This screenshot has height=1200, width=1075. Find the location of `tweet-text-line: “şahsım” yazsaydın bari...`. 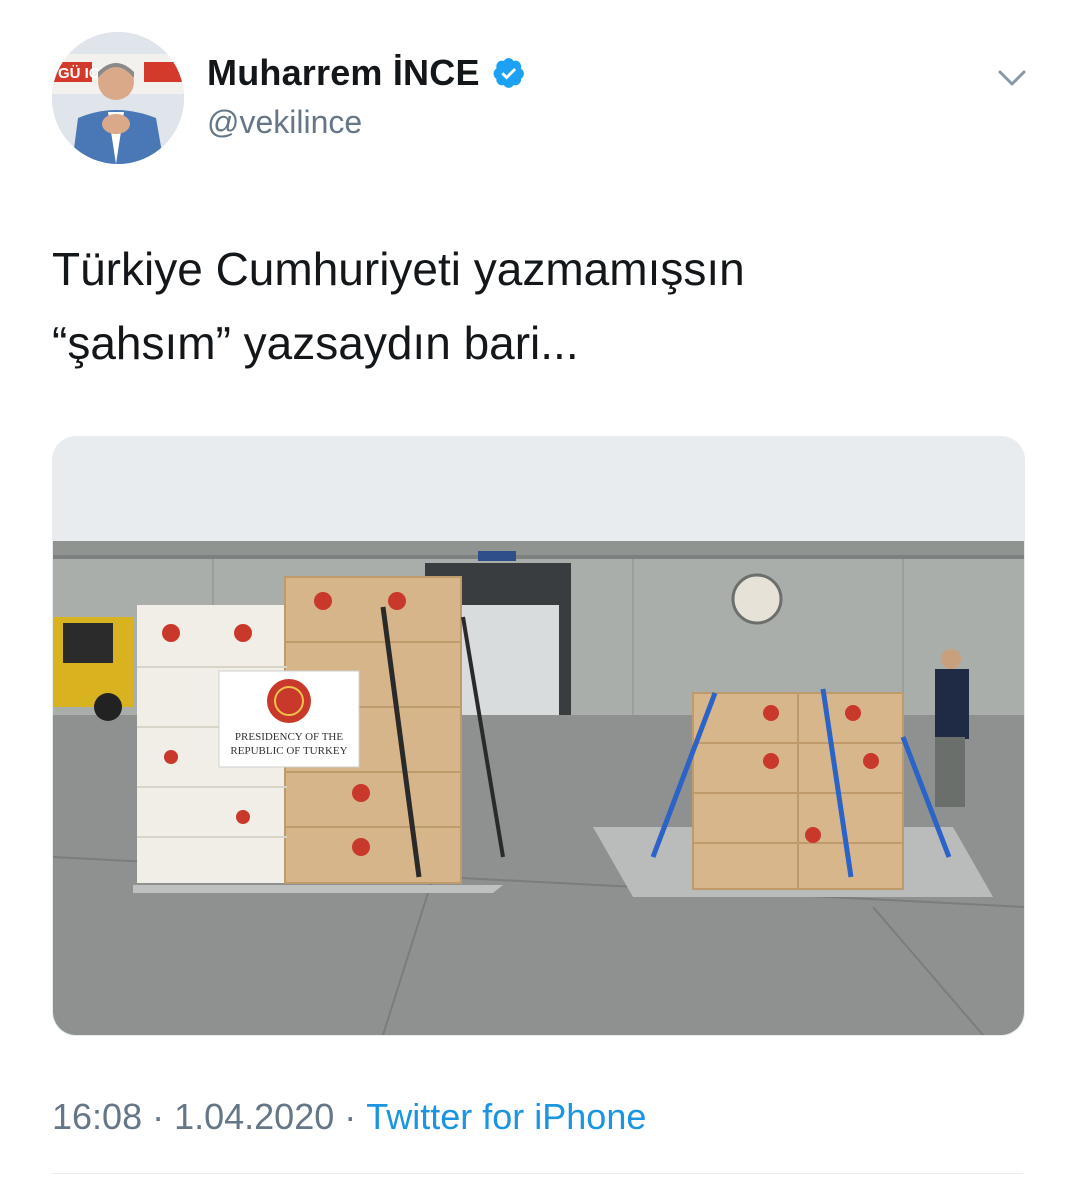

tweet-text-line: “şahsım” yazsaydın bari... is located at coordinates (315, 343).